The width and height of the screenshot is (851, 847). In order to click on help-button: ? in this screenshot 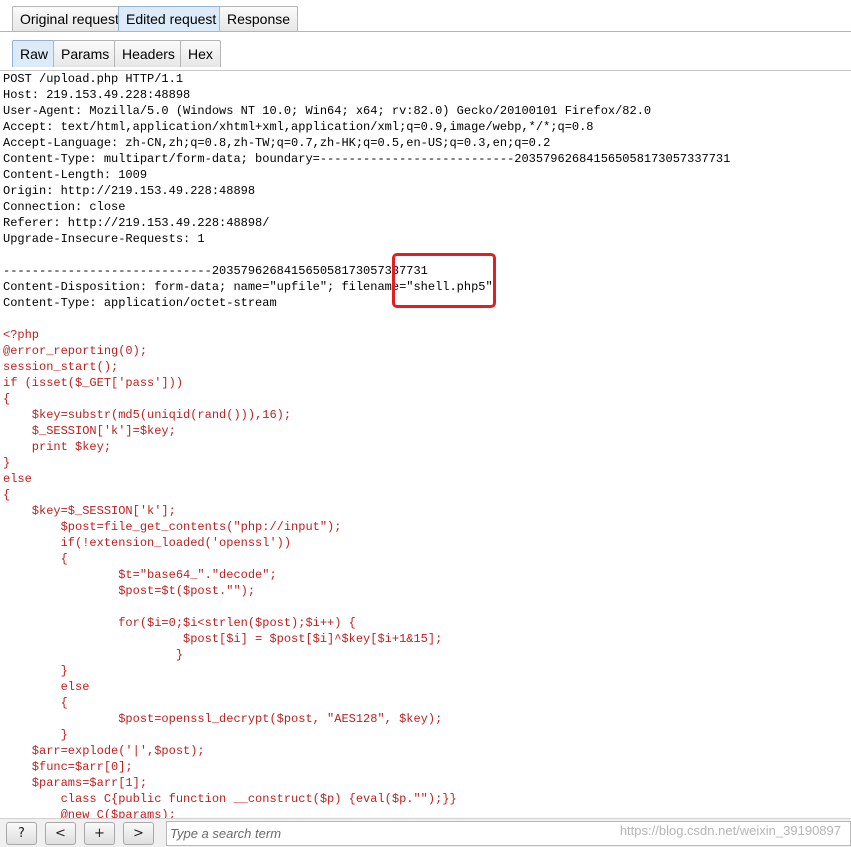, I will do `click(21, 833)`.